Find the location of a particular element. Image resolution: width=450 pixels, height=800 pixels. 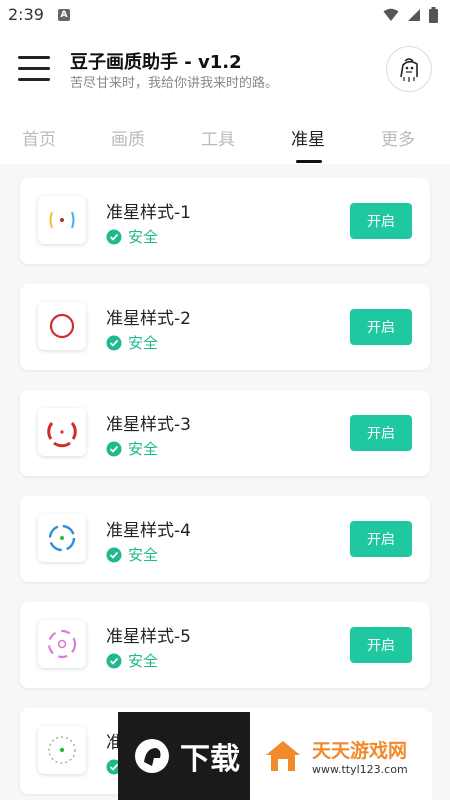

tab-indicator is located at coordinates (309, 161).